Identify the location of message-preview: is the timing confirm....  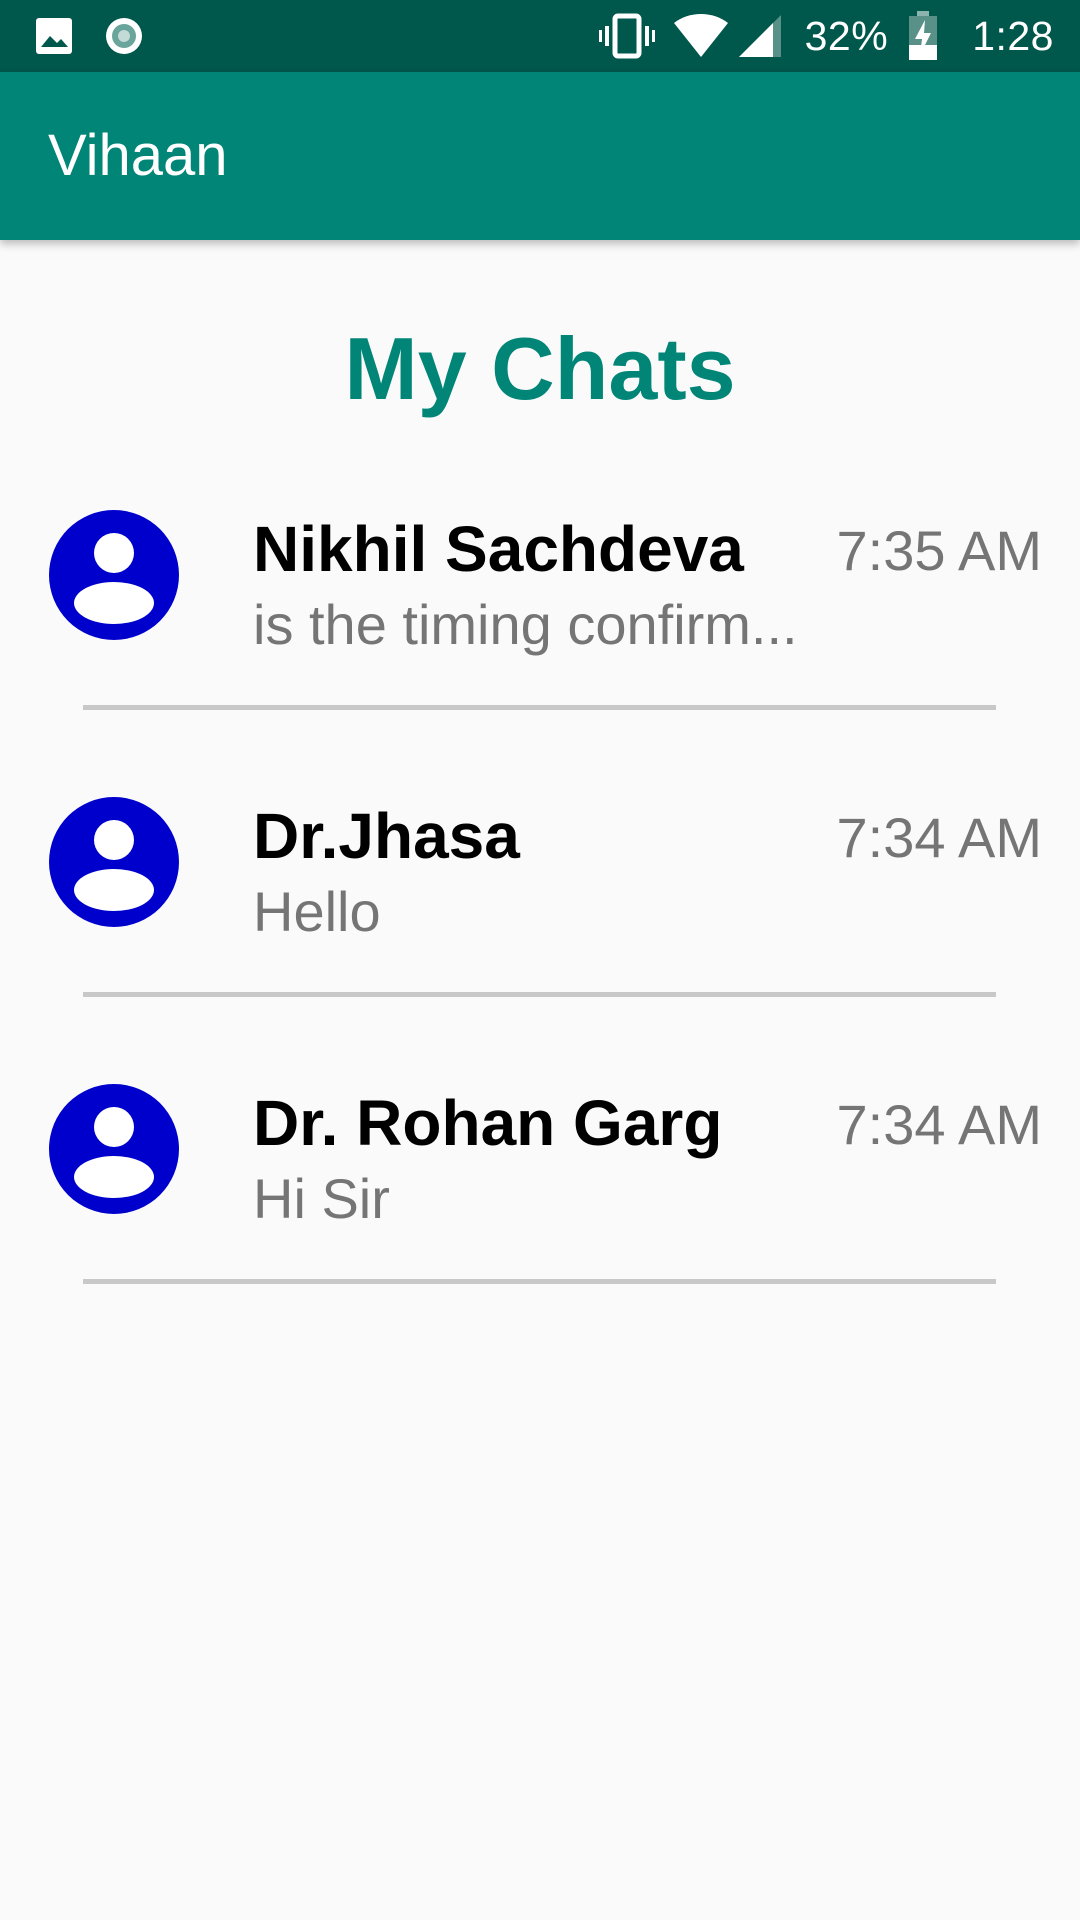
(525, 624).